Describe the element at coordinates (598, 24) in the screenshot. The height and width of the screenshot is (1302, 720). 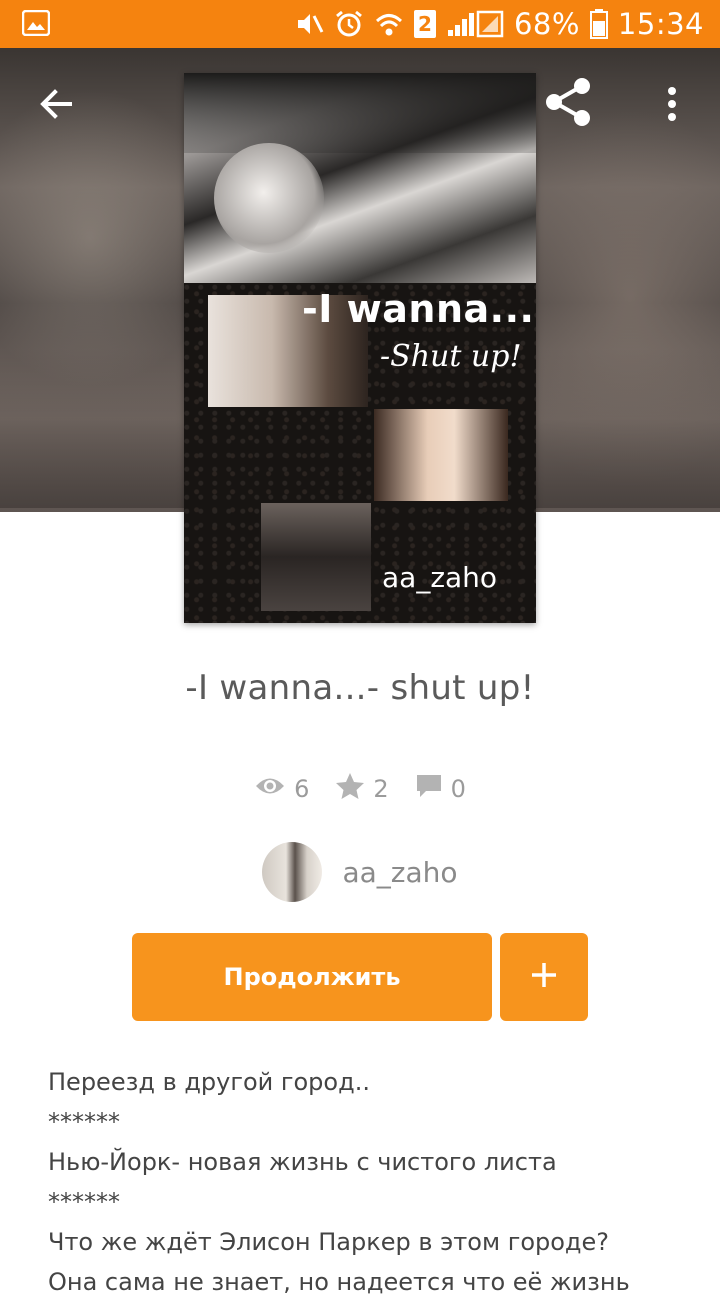
I see `battery-icon` at that location.